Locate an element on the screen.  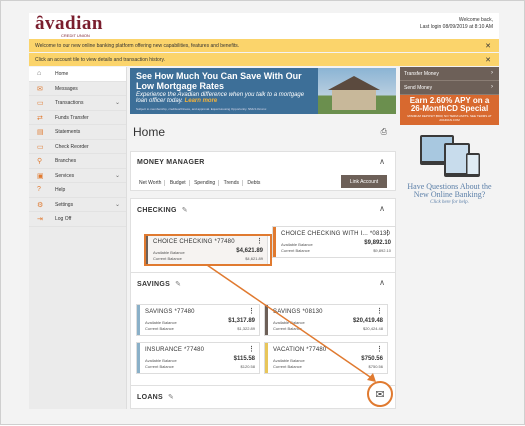
envelope-icon: ✉ is located at coordinates (380, 395).